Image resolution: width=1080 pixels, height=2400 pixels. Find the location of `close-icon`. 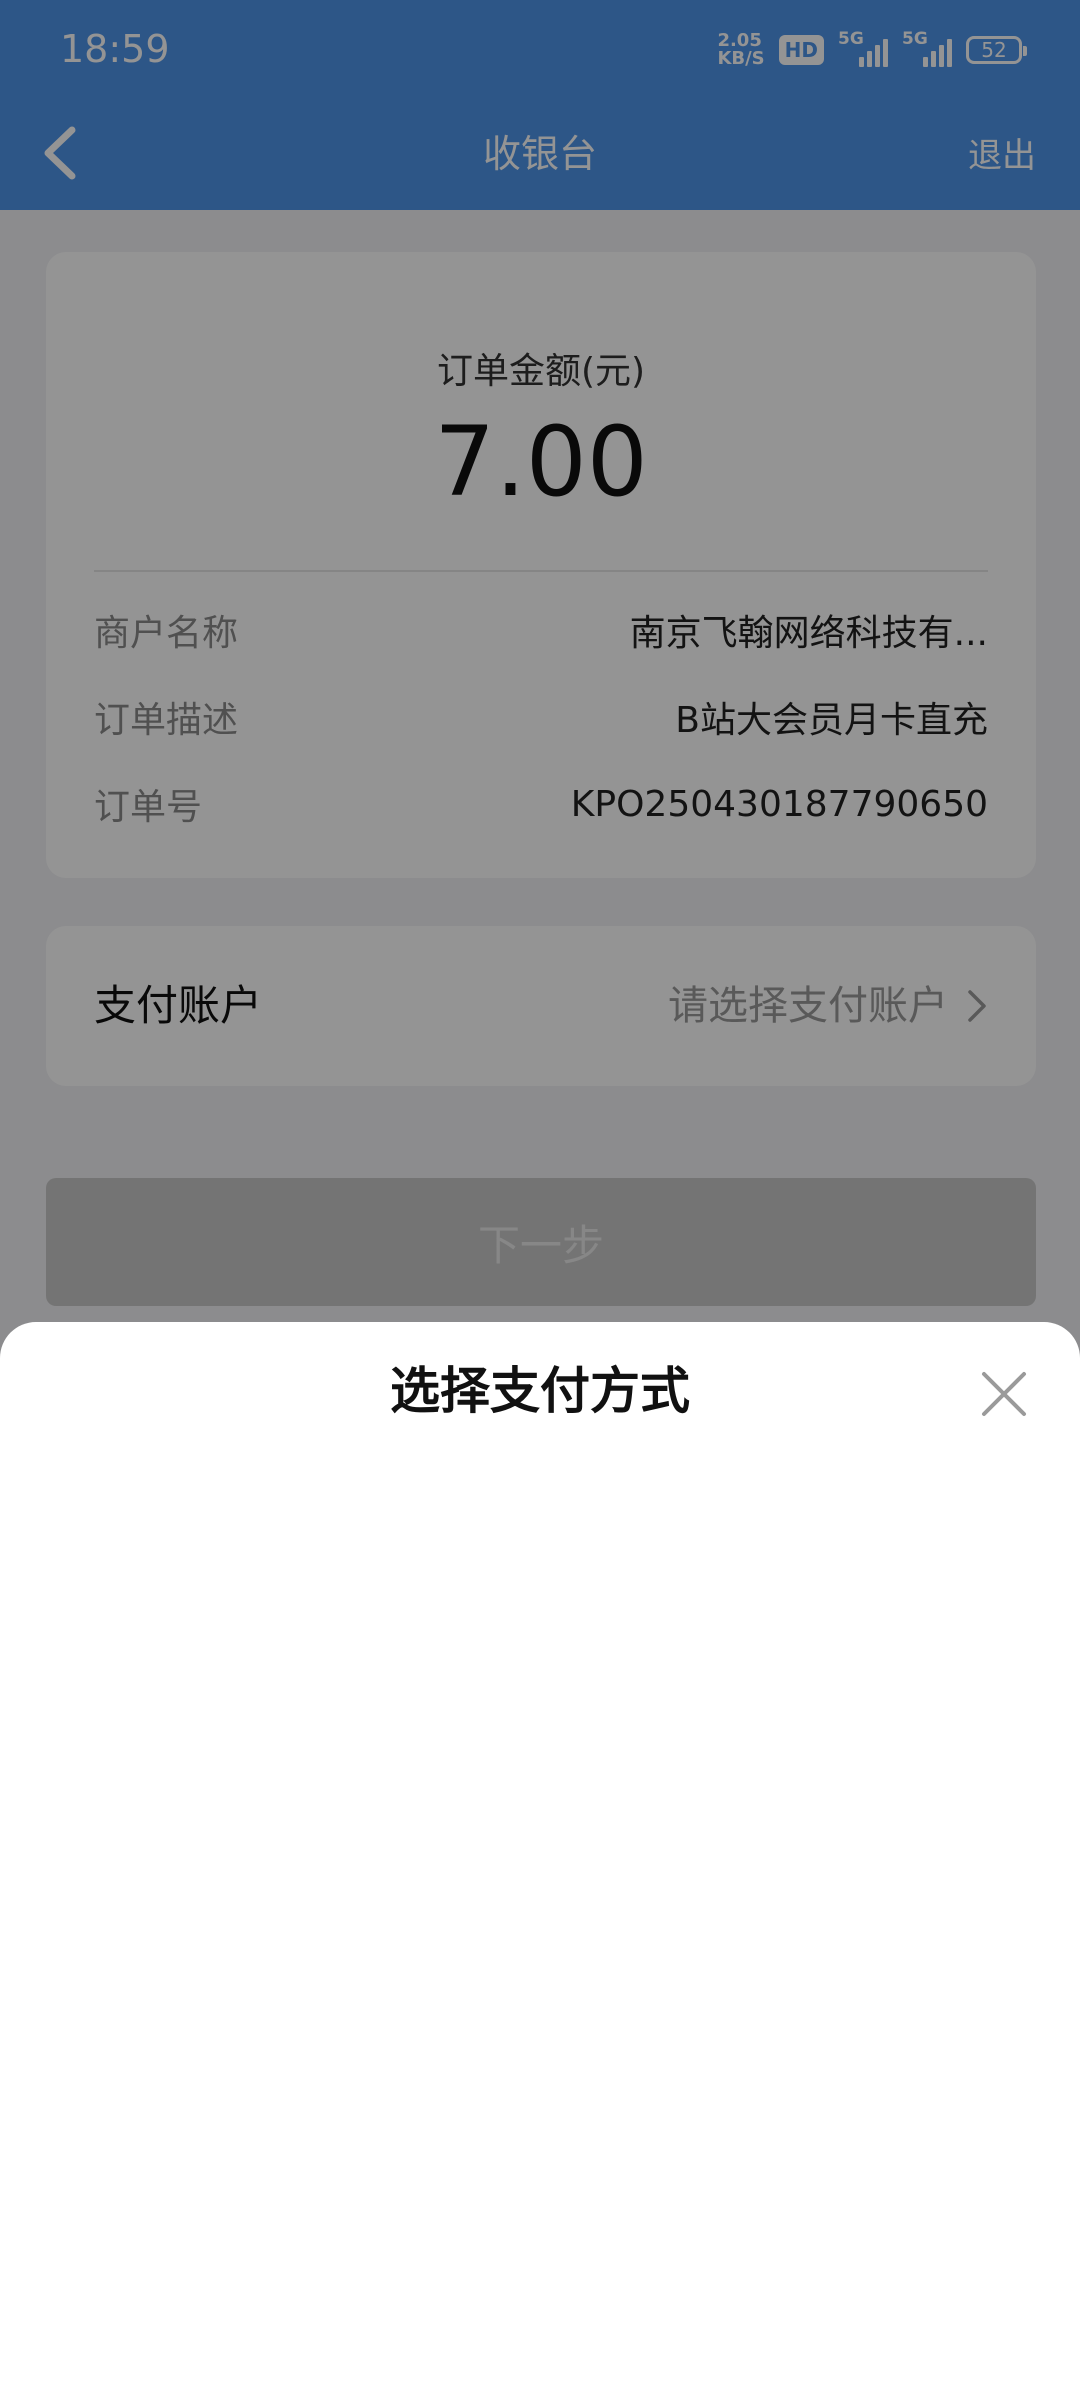

close-icon is located at coordinates (1004, 1394).